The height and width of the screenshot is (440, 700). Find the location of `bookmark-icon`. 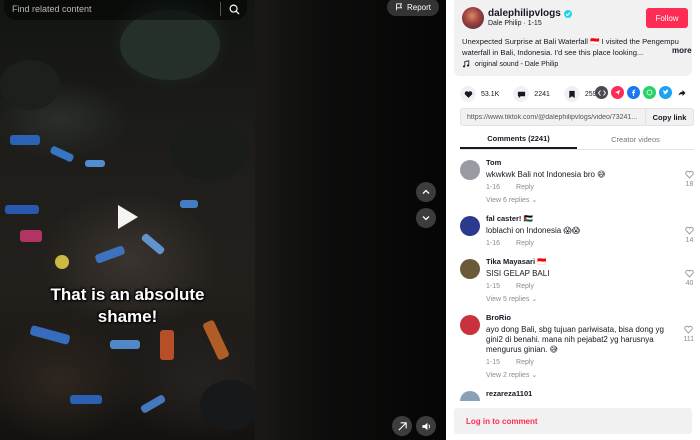

bookmark-icon is located at coordinates (571, 94).